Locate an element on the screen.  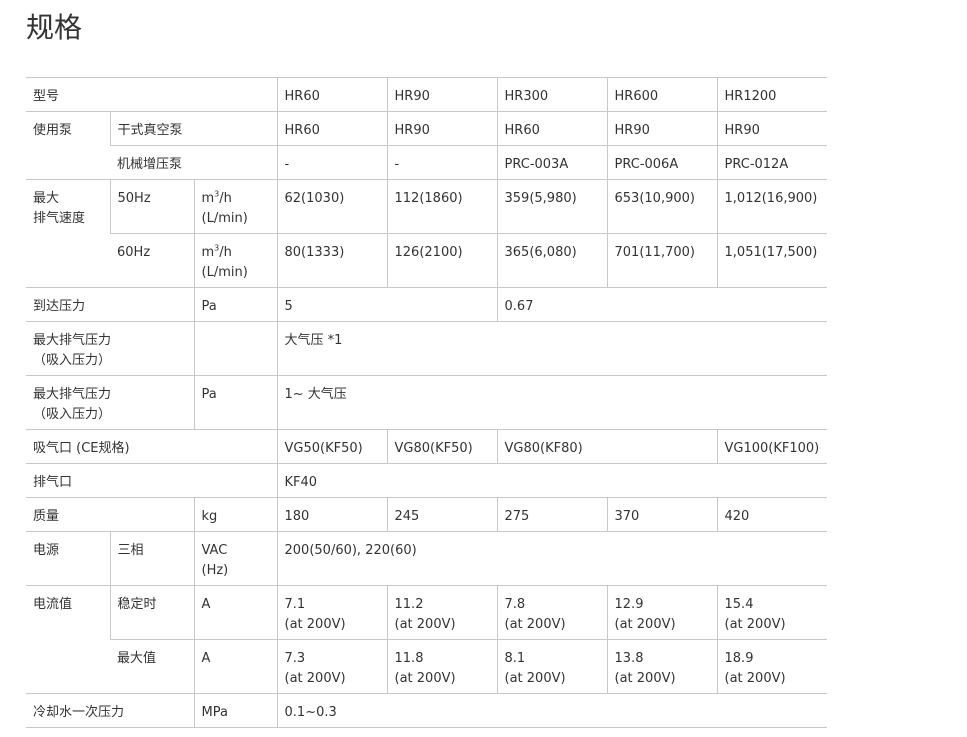
inlet-cell: VG80(KF80) is located at coordinates (607, 446).